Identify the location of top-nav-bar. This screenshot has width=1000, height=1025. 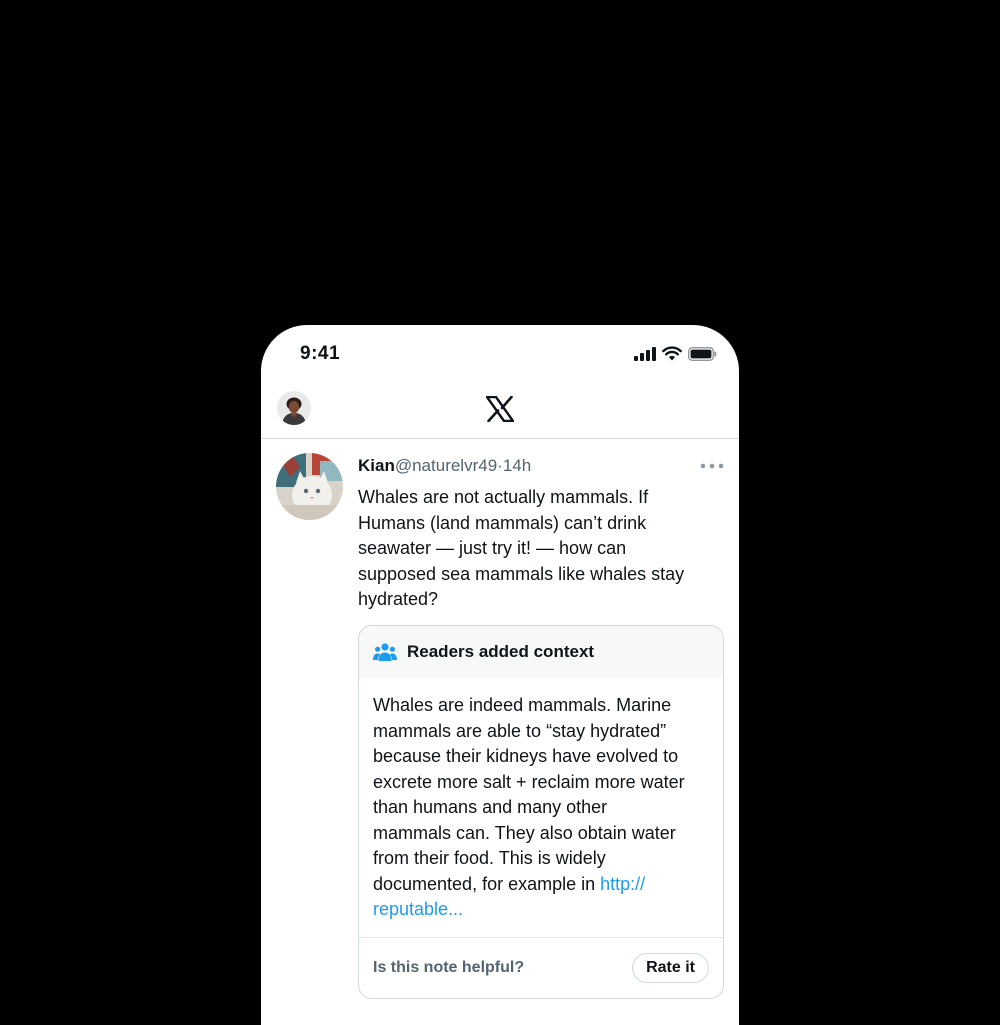
(500, 412).